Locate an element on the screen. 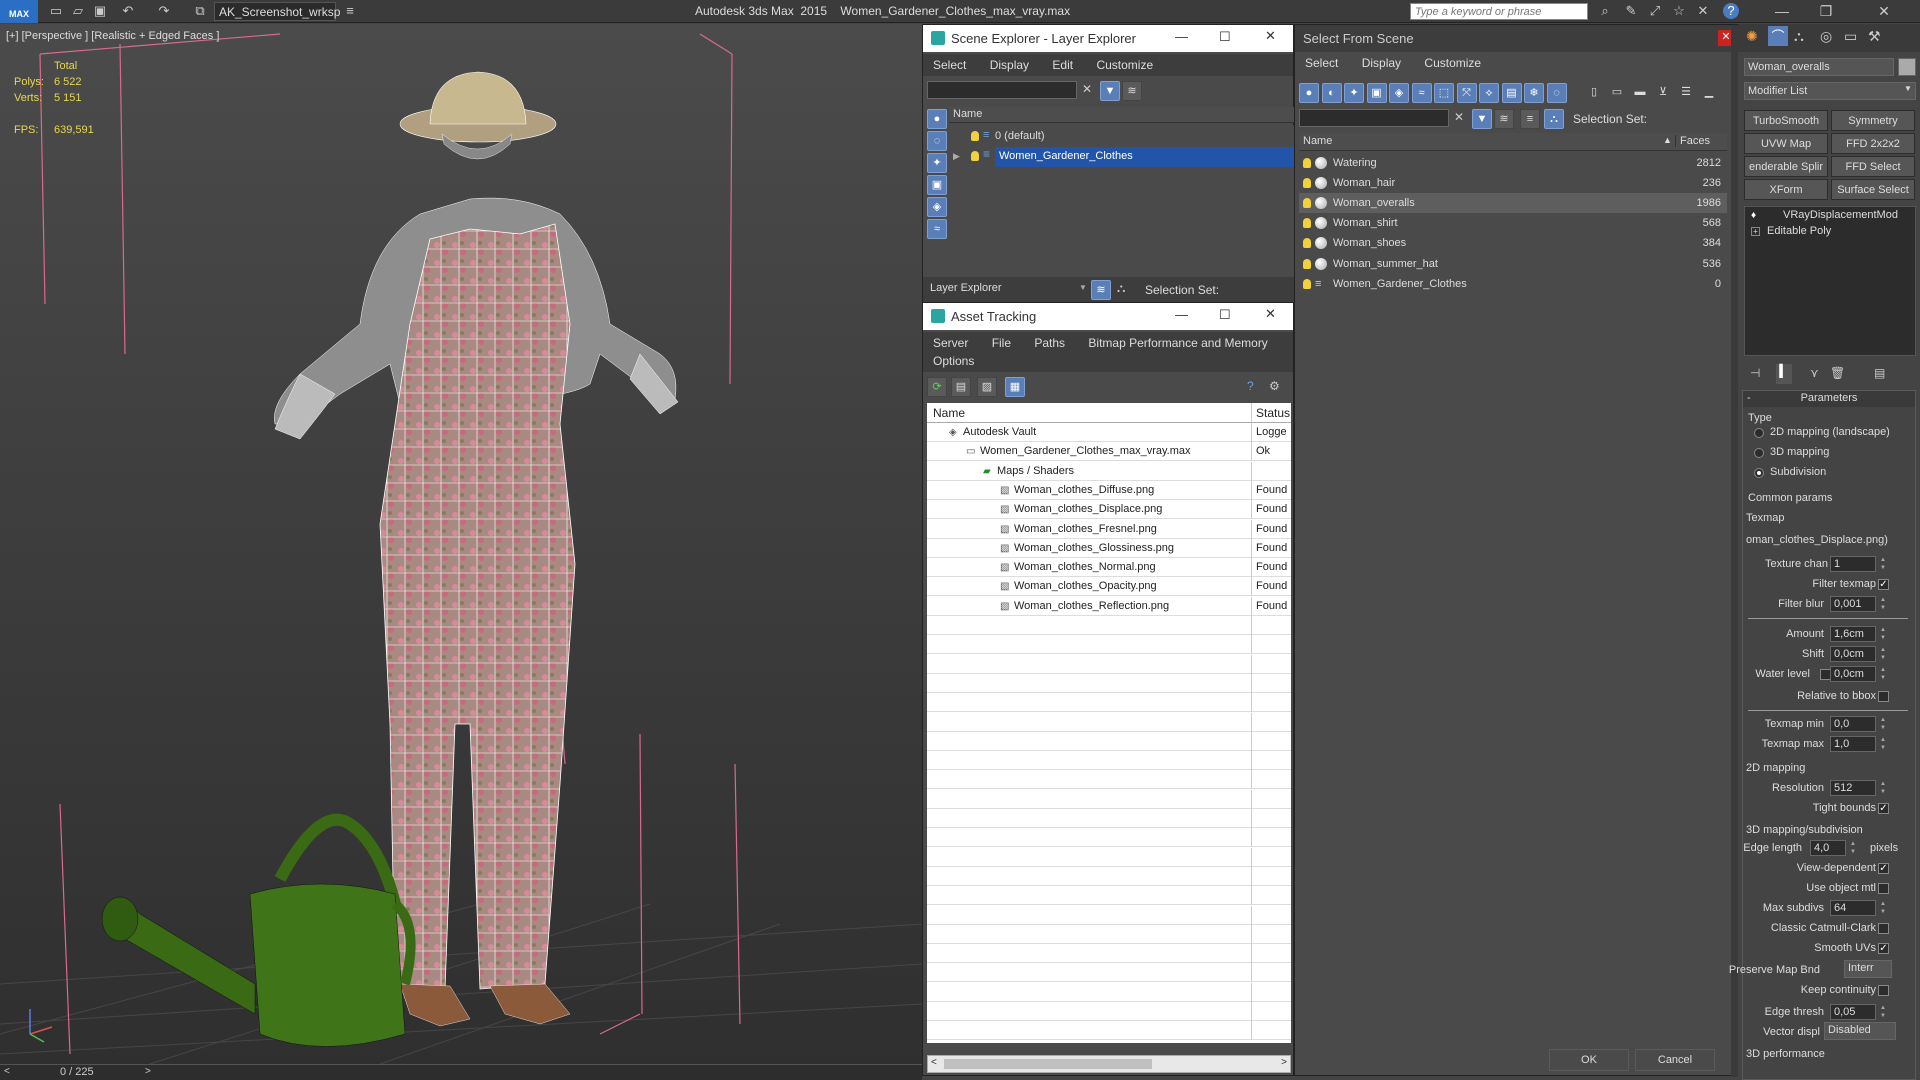 The height and width of the screenshot is (1080, 1920). display-all-icon: ▯ is located at coordinates (1594, 93).